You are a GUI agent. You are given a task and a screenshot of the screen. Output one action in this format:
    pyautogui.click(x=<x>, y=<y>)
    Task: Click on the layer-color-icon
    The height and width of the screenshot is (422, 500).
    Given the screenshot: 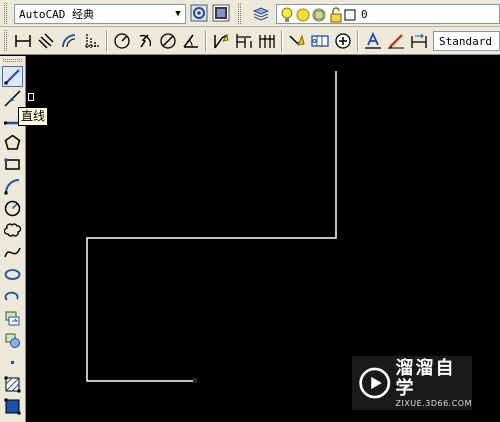 What is the action you would take?
    pyautogui.click(x=319, y=15)
    